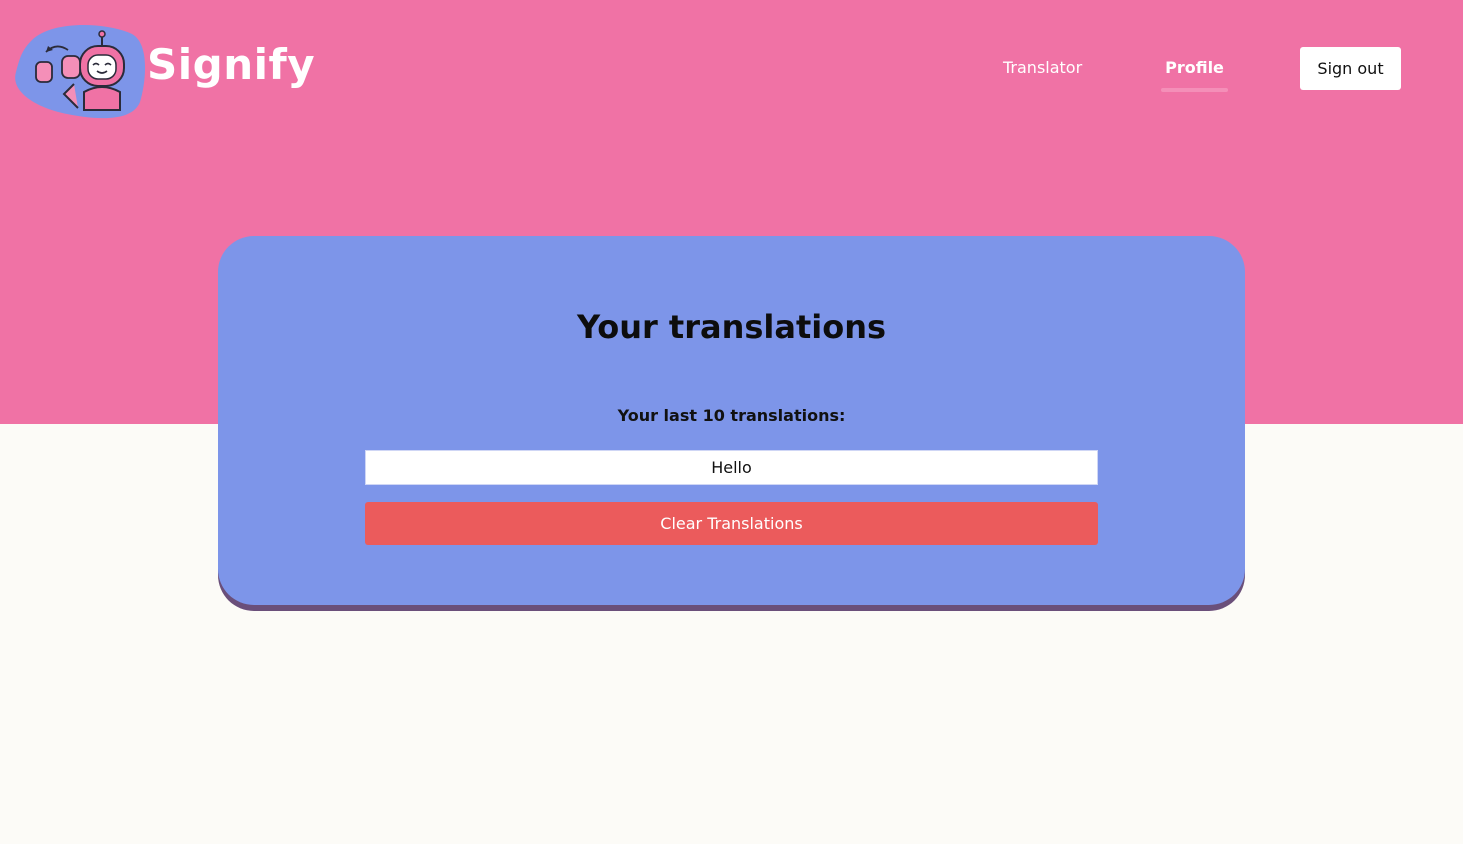 The width and height of the screenshot is (1463, 844). What do you see at coordinates (1194, 90) in the screenshot?
I see `active-nav-indicator` at bounding box center [1194, 90].